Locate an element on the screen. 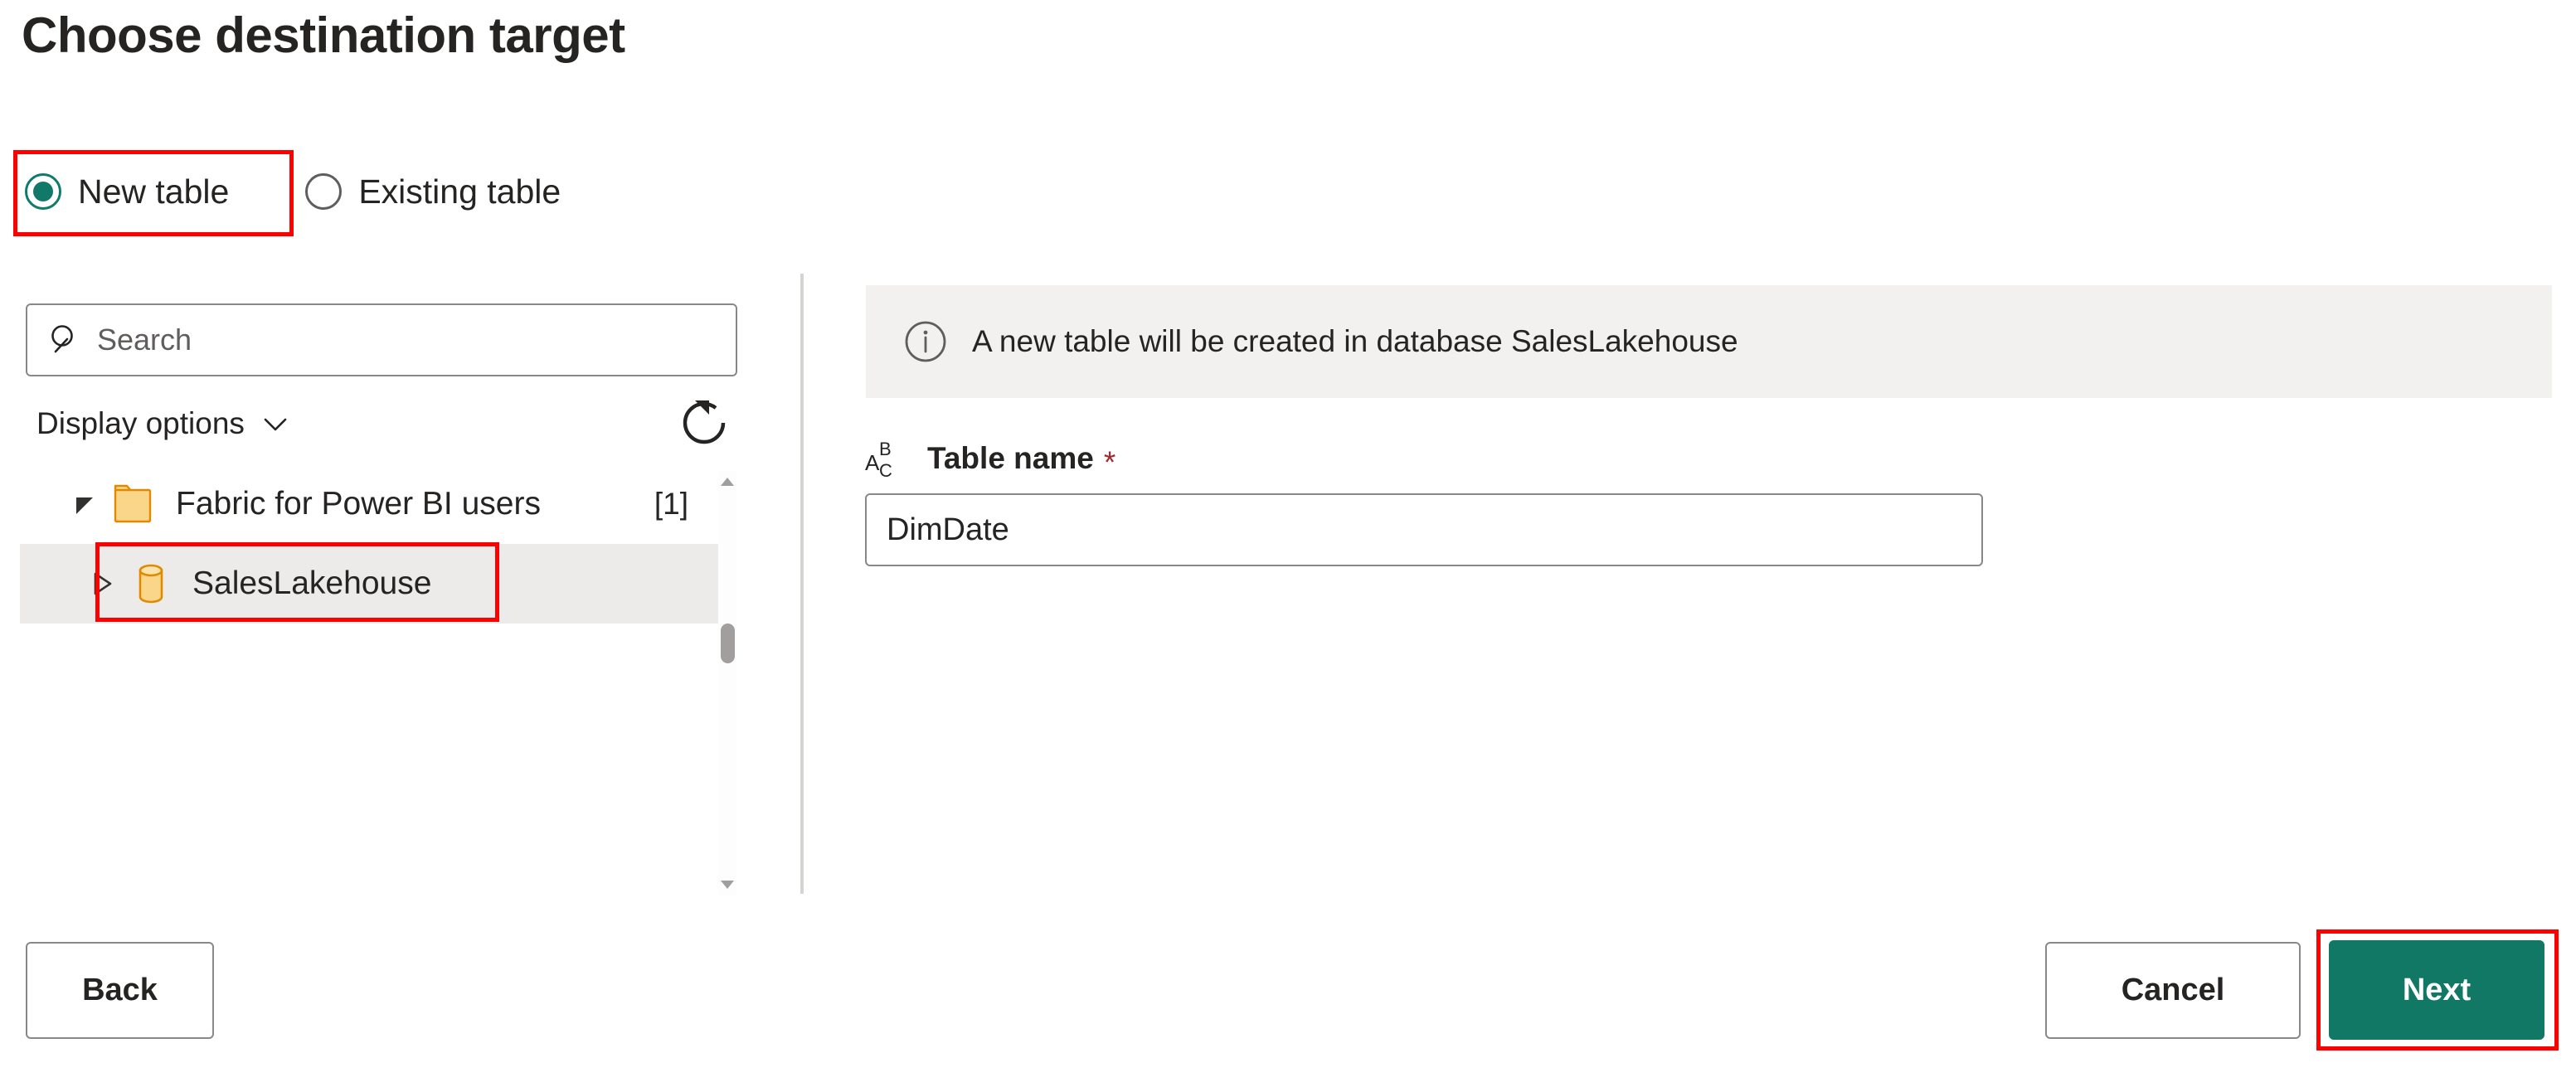 The width and height of the screenshot is (2576, 1087). page-title: Choose destination target is located at coordinates (323, 35).